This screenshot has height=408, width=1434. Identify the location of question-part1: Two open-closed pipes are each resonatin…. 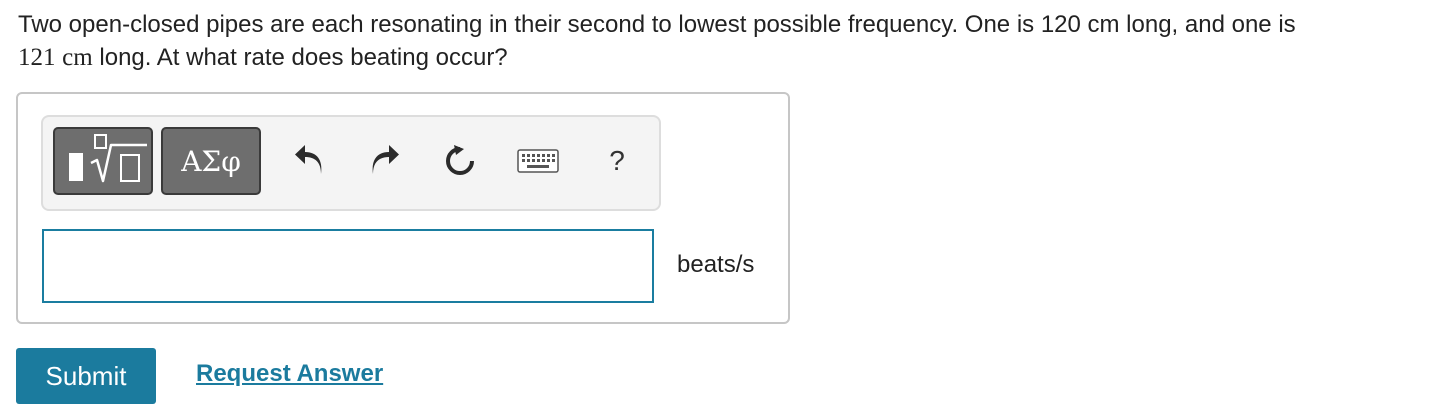
(657, 24).